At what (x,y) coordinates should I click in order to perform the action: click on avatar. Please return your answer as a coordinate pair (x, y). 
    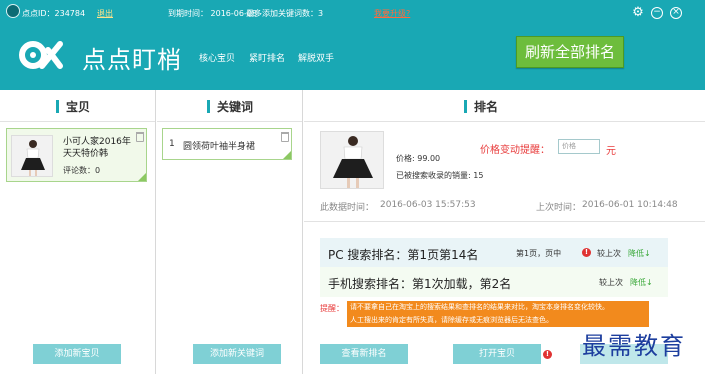
    Looking at the image, I should click on (13, 11).